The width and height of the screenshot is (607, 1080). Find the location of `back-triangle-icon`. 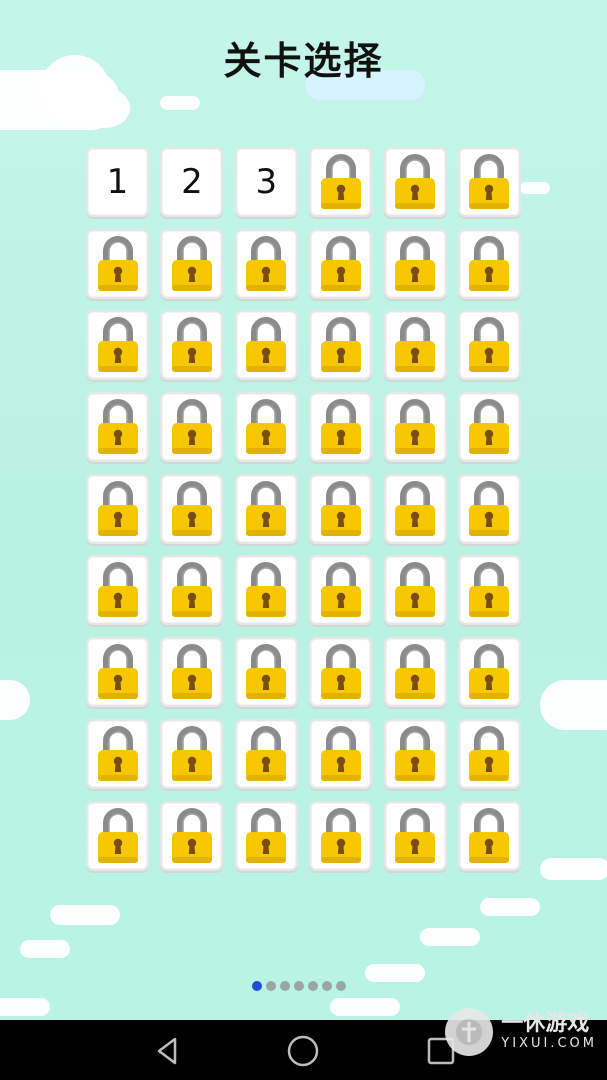

back-triangle-icon is located at coordinates (167, 1051).